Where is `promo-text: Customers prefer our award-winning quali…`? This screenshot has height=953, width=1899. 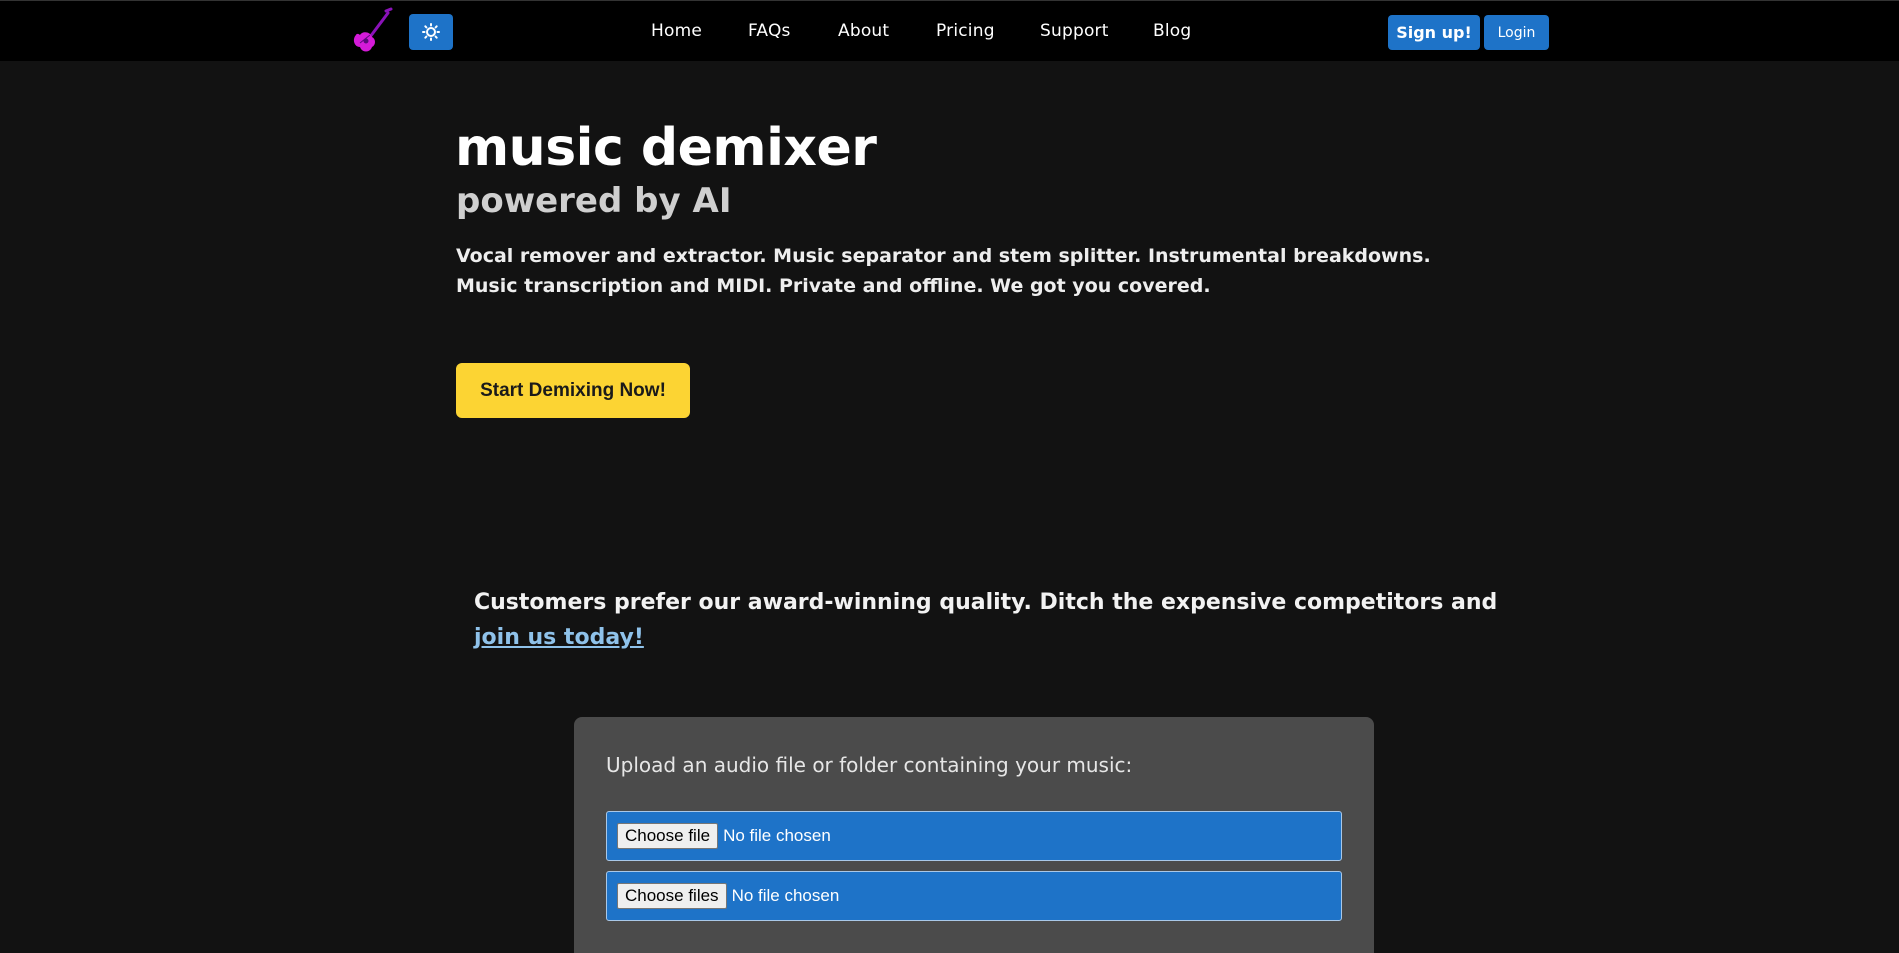
promo-text: Customers prefer our award-winning quali… is located at coordinates (994, 620).